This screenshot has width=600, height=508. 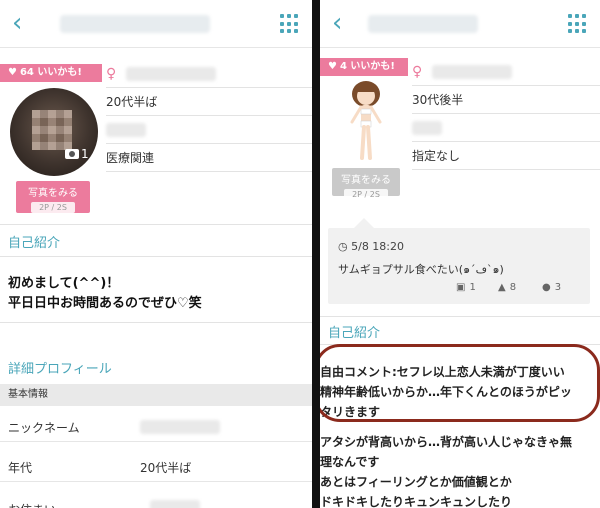 What do you see at coordinates (421, 269) in the screenshot?
I see `status-text: サムギョプサル食べたい(๑´ڡ`๑)` at bounding box center [421, 269].